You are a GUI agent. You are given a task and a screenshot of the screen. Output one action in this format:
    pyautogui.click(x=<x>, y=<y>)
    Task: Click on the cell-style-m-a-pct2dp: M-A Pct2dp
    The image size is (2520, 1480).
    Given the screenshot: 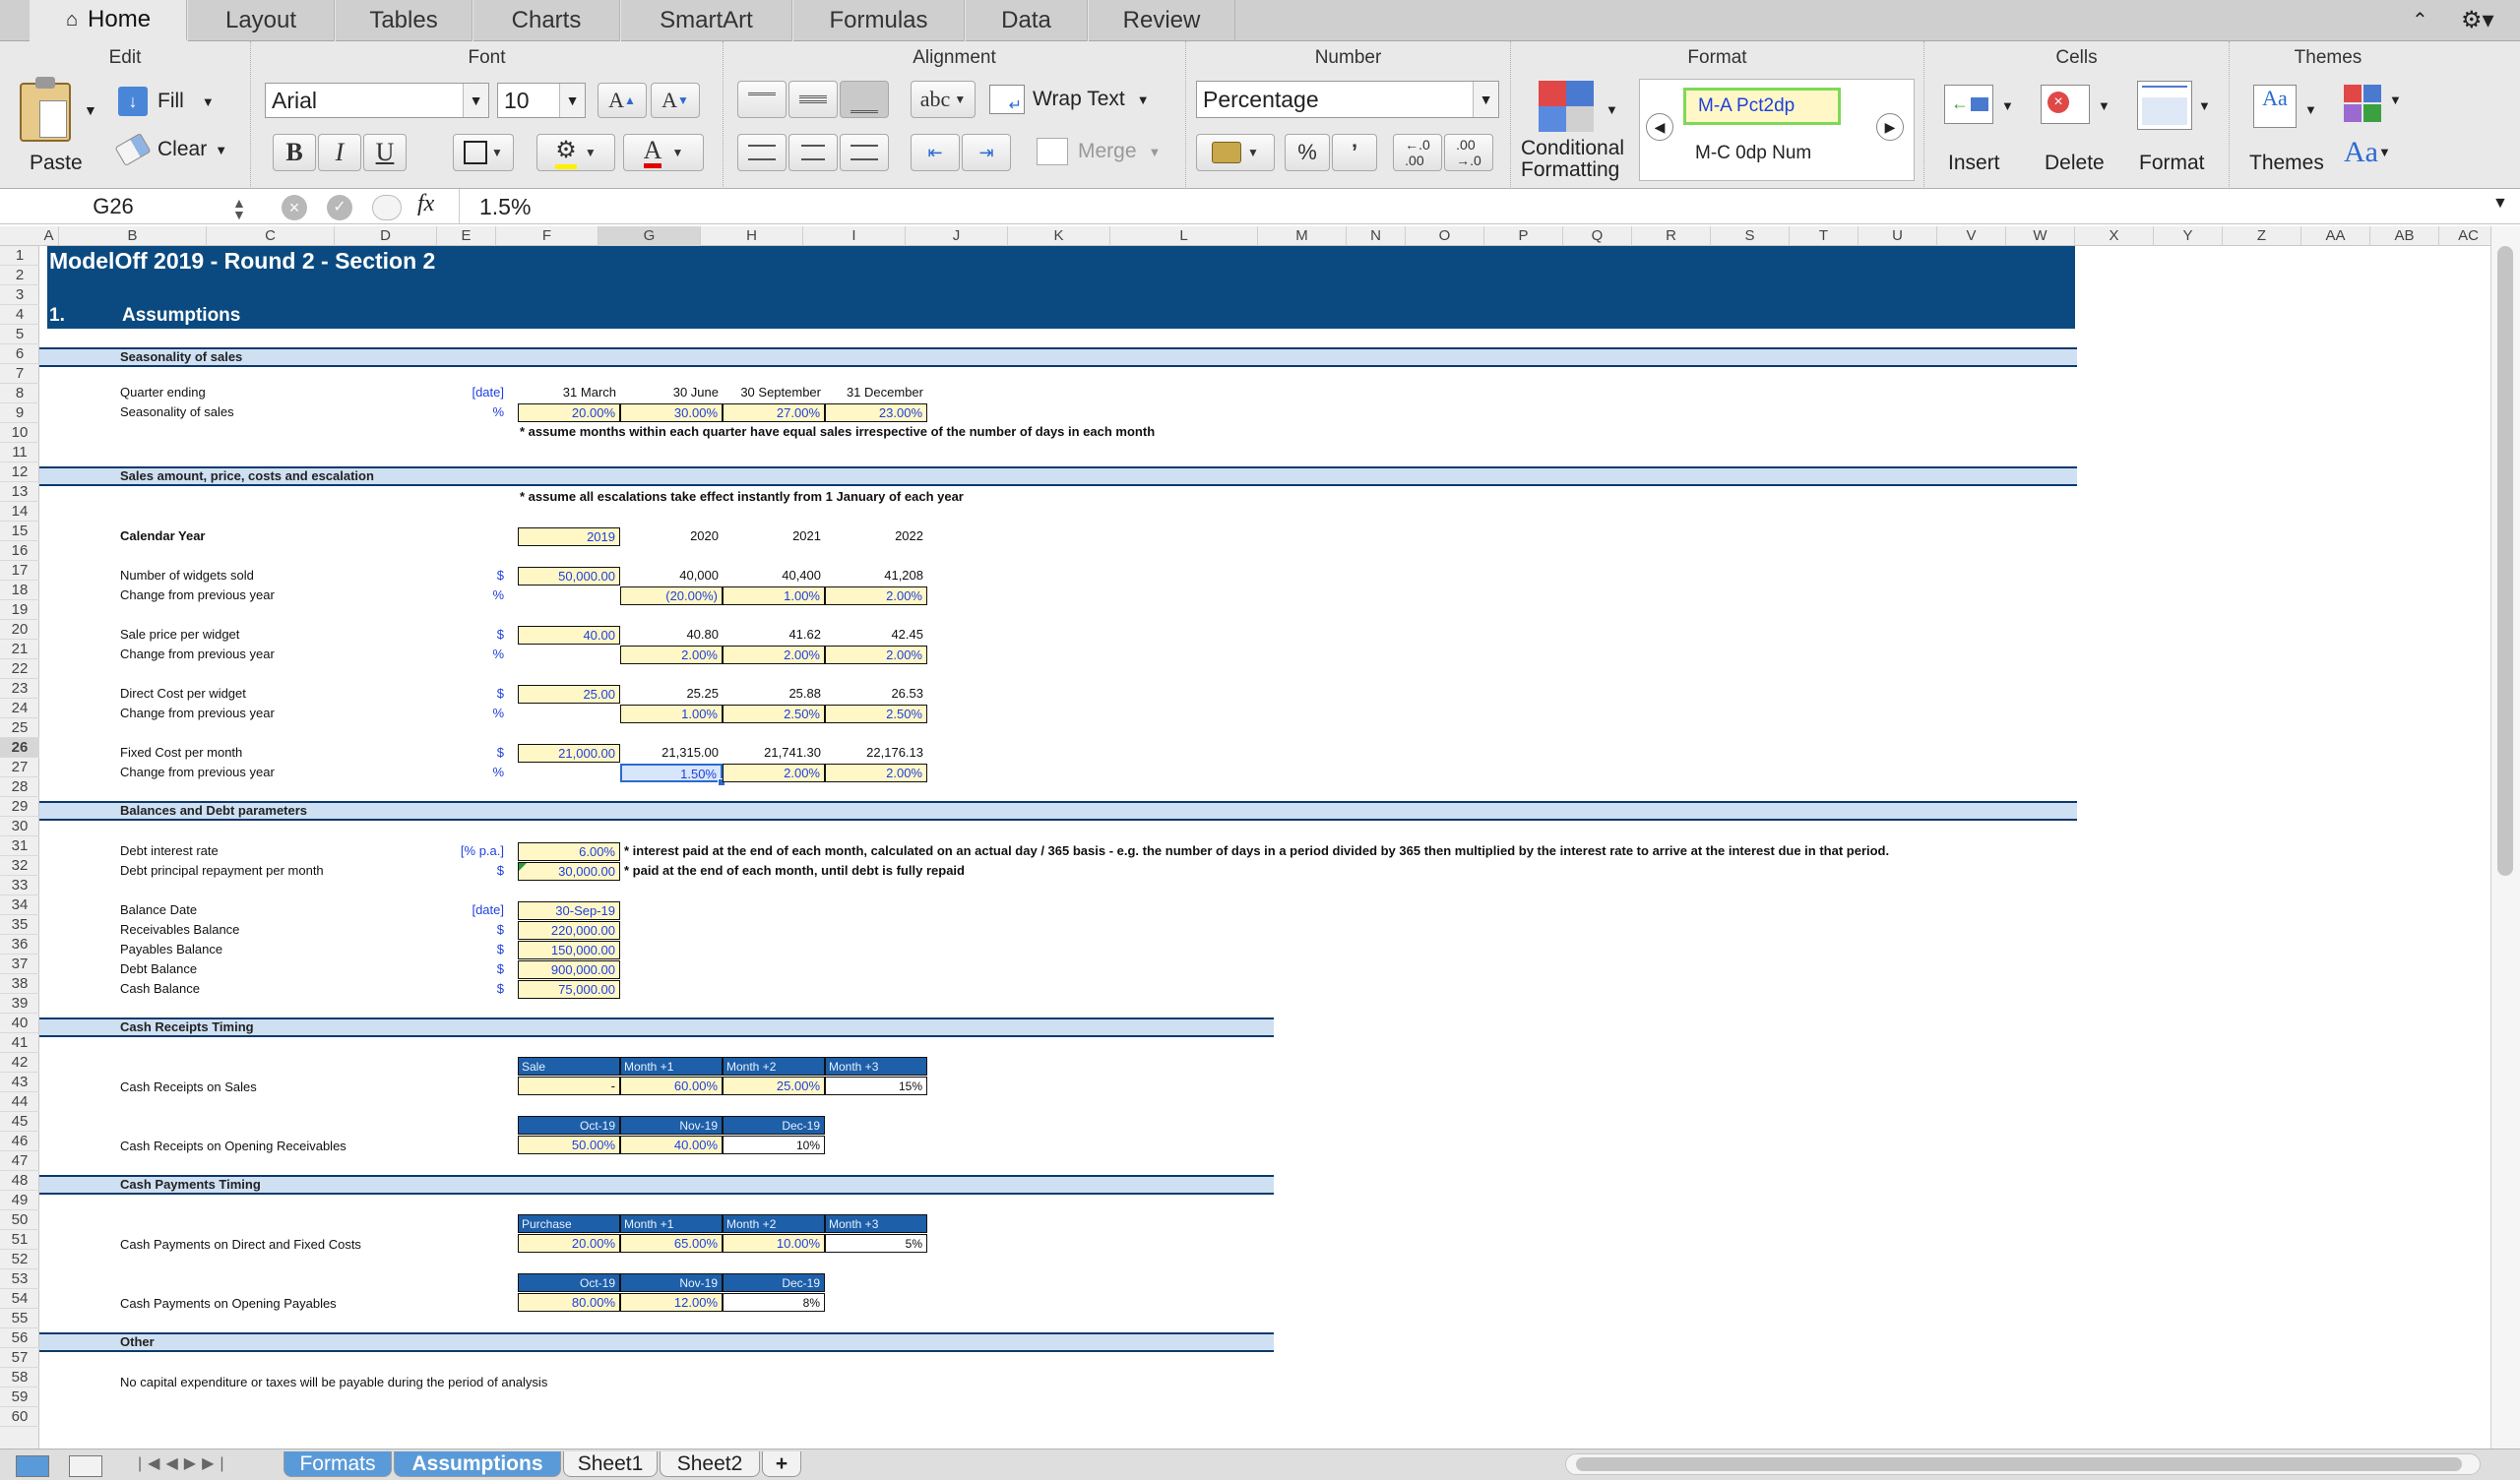 What is the action you would take?
    pyautogui.click(x=1762, y=107)
    